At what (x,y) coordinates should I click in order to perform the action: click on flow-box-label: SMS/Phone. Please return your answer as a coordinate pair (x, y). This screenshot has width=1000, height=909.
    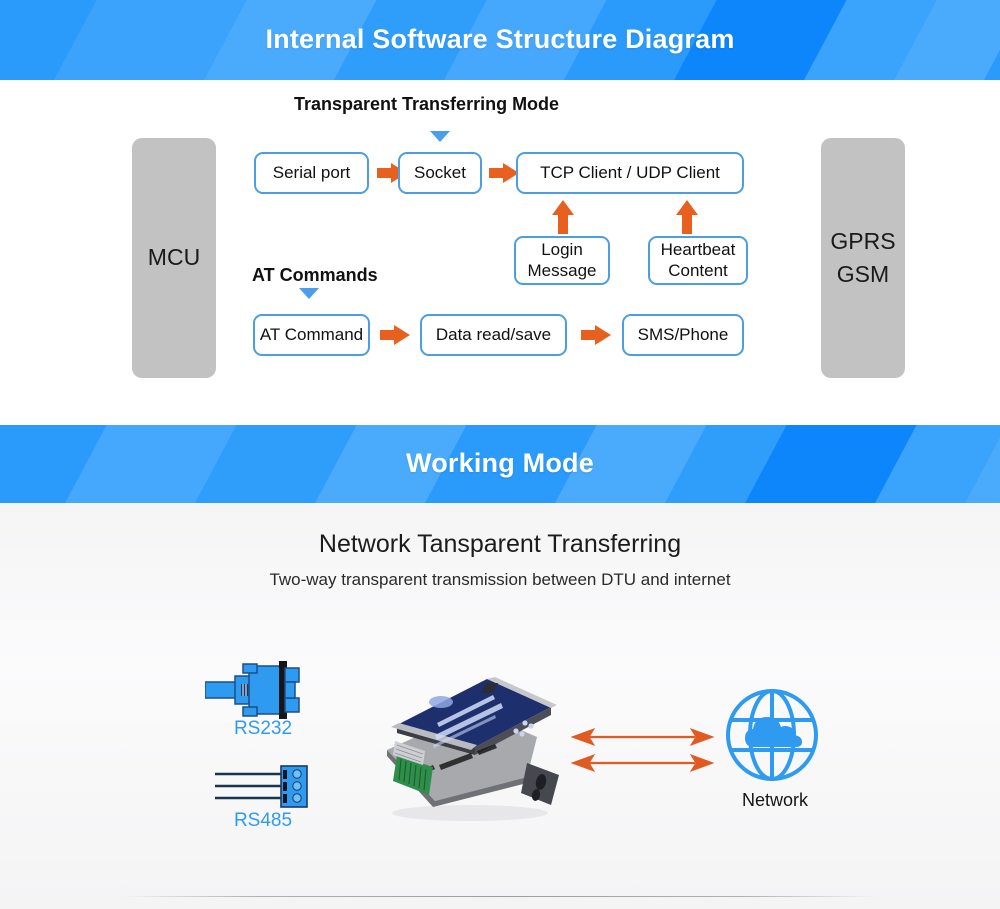
    Looking at the image, I should click on (683, 334).